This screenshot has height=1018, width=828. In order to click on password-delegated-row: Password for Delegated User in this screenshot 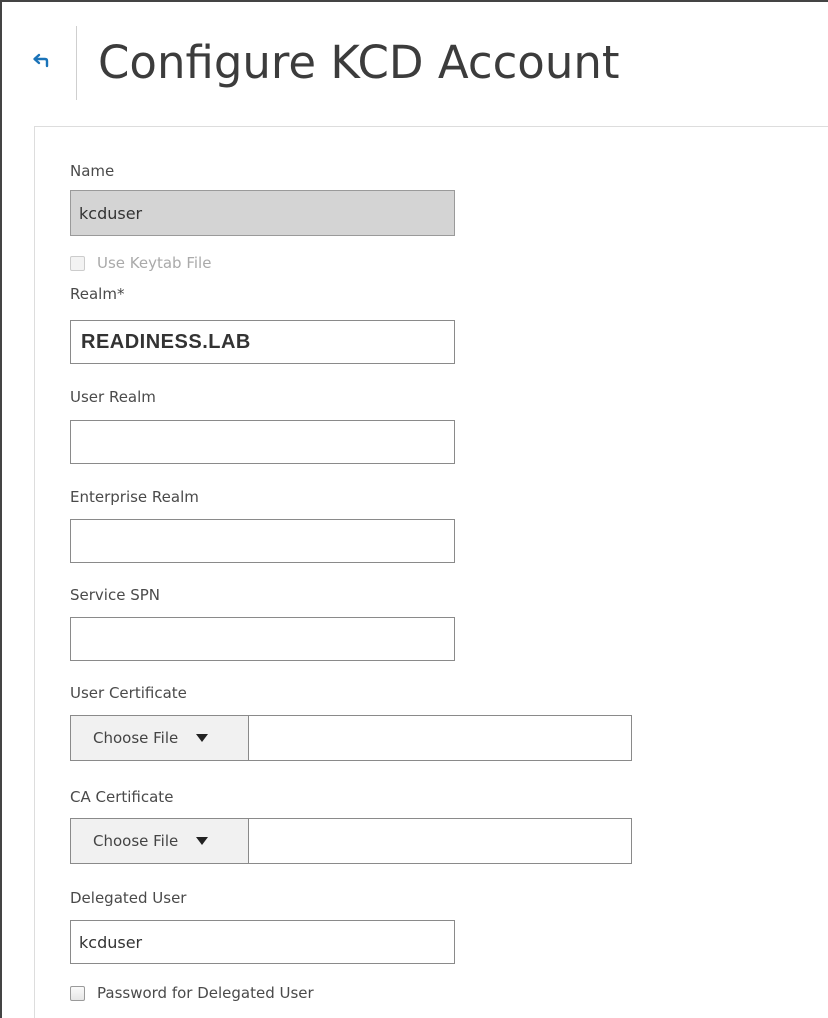, I will do `click(192, 993)`.